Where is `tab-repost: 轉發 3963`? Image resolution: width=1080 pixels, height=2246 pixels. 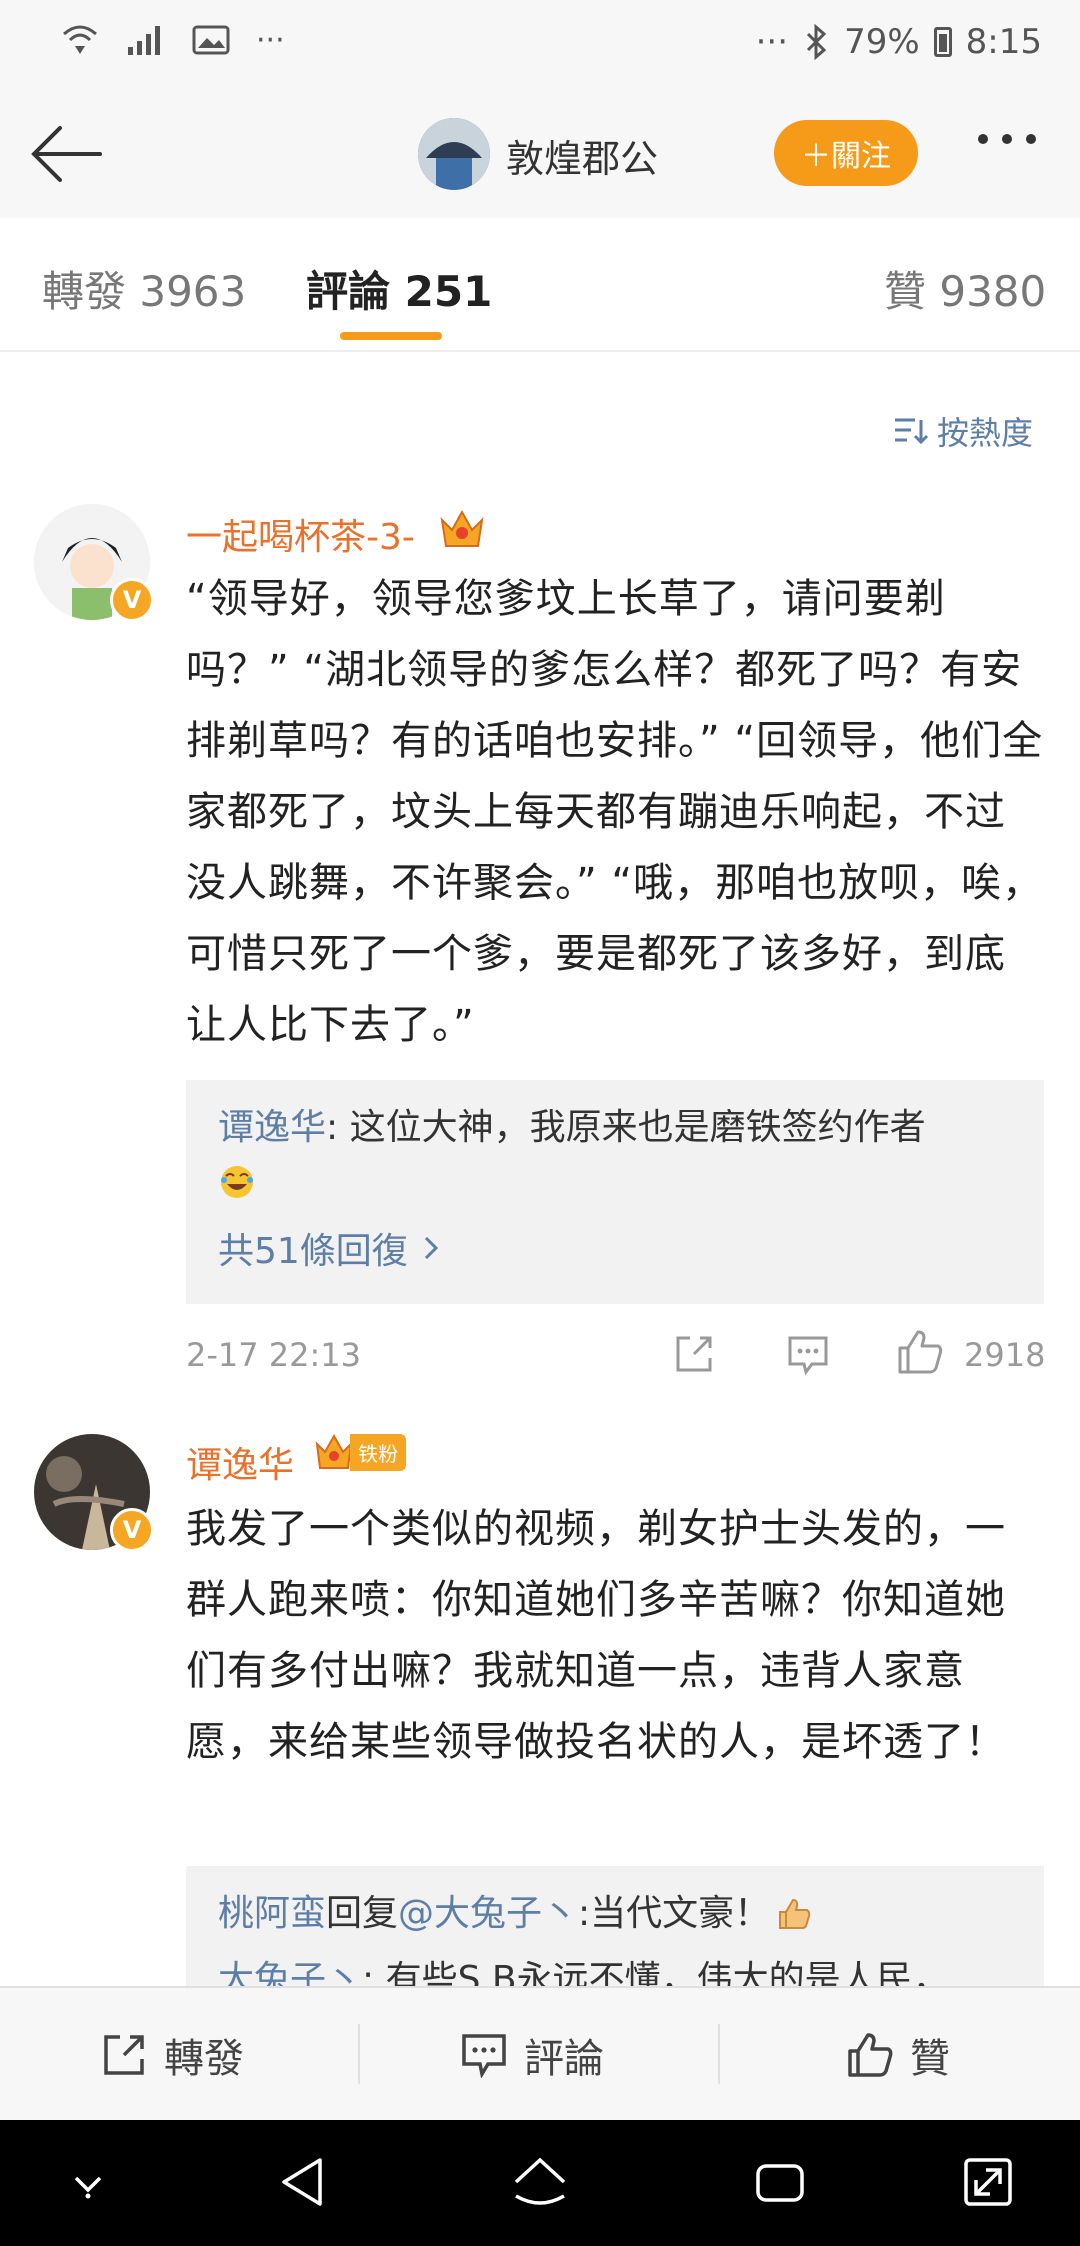
tab-repost: 轉發 3963 is located at coordinates (144, 288).